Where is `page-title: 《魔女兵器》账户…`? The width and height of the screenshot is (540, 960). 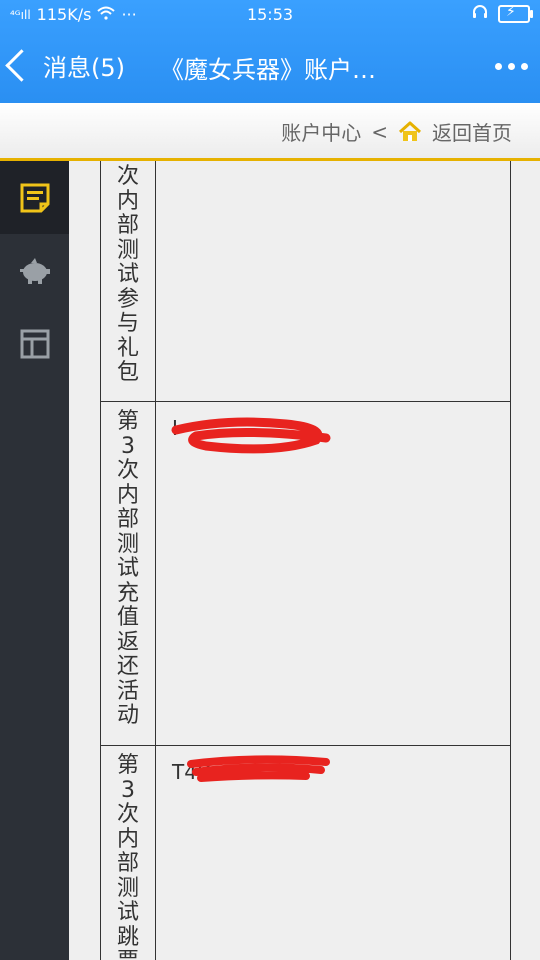 page-title: 《魔女兵器》账户… is located at coordinates (268, 70).